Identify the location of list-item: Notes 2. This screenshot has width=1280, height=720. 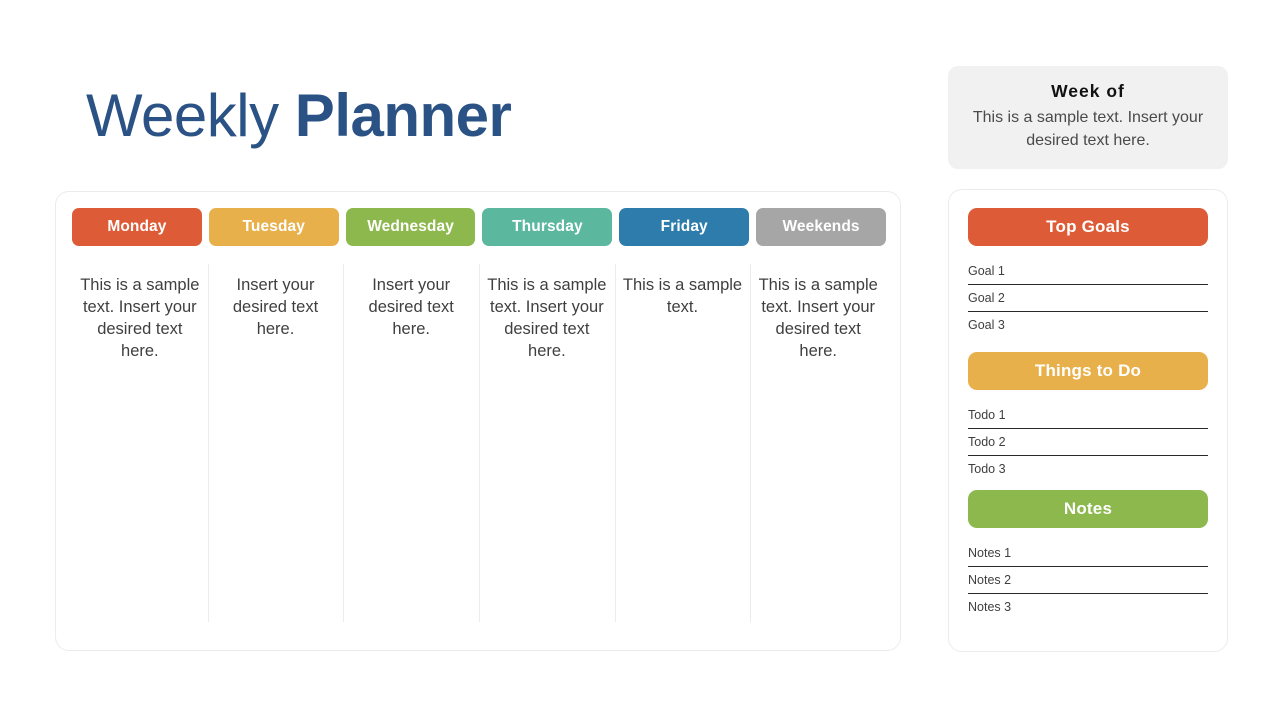
(1088, 583).